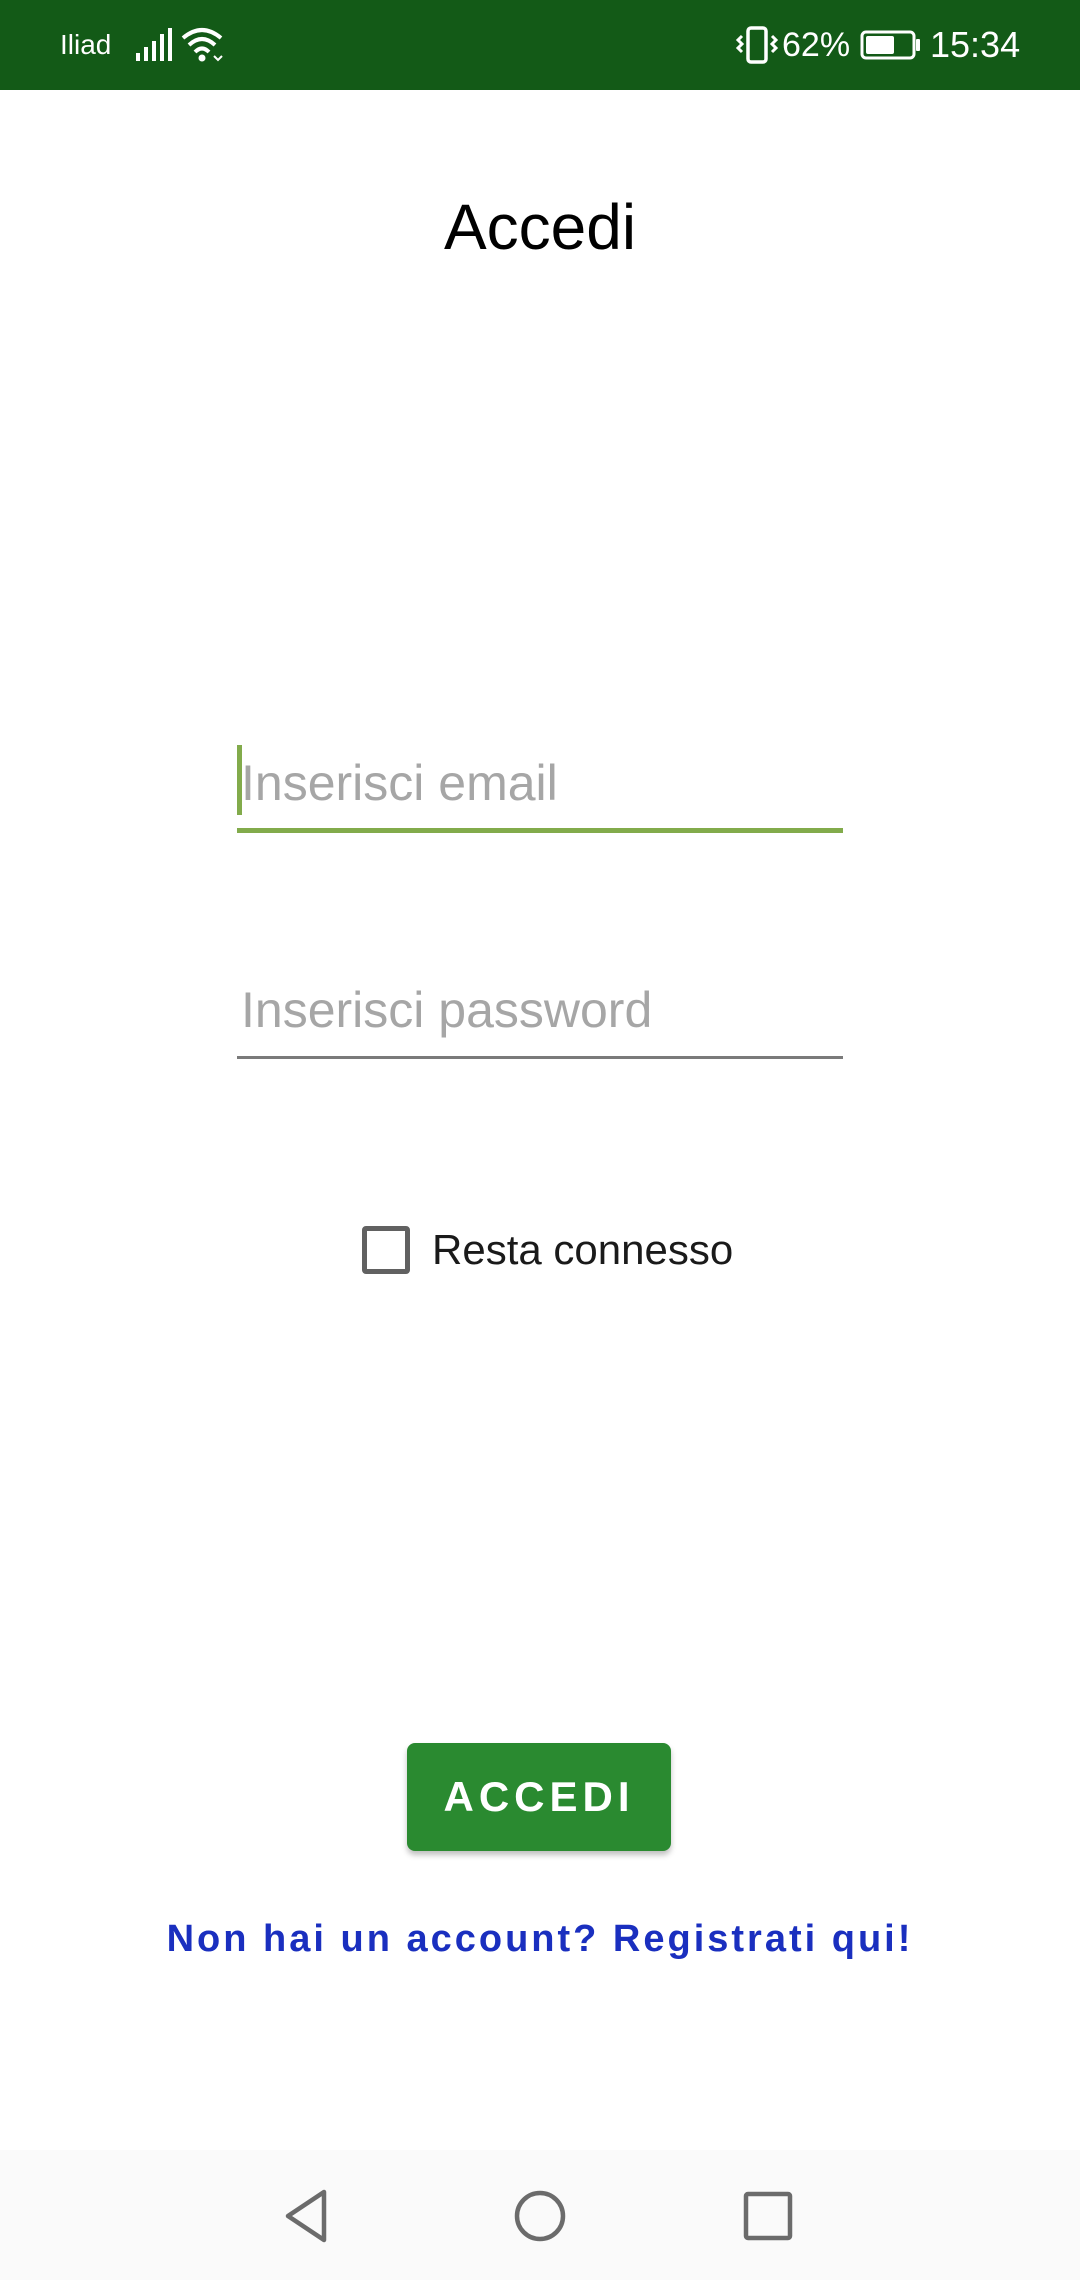  Describe the element at coordinates (757, 45) in the screenshot. I see `vibrate-icon` at that location.